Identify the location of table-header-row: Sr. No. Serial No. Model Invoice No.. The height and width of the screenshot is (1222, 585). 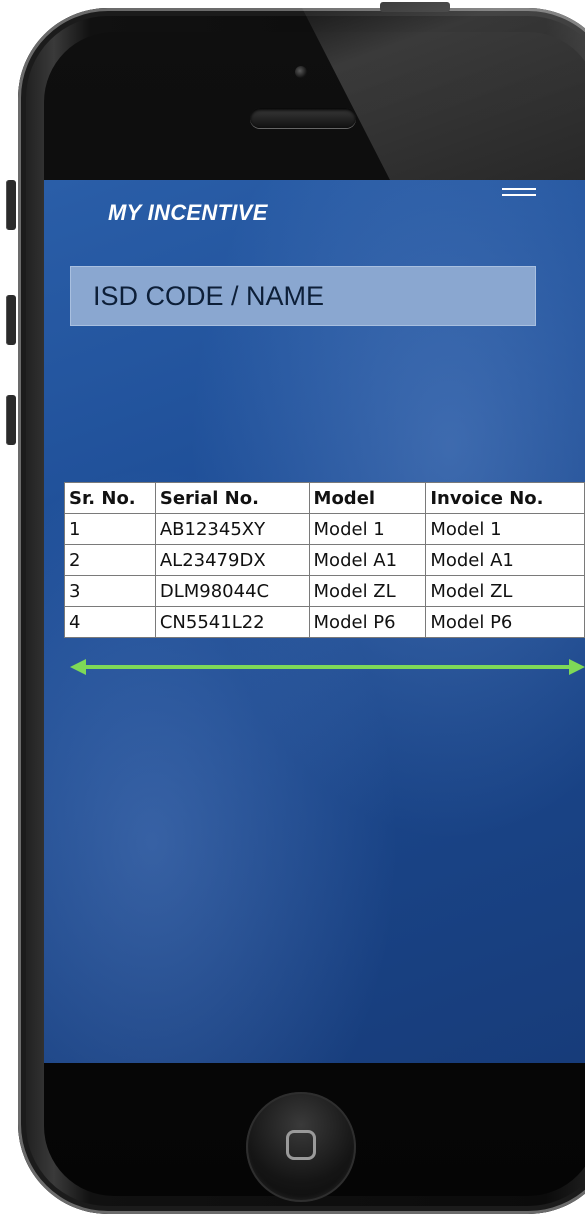
(324, 498).